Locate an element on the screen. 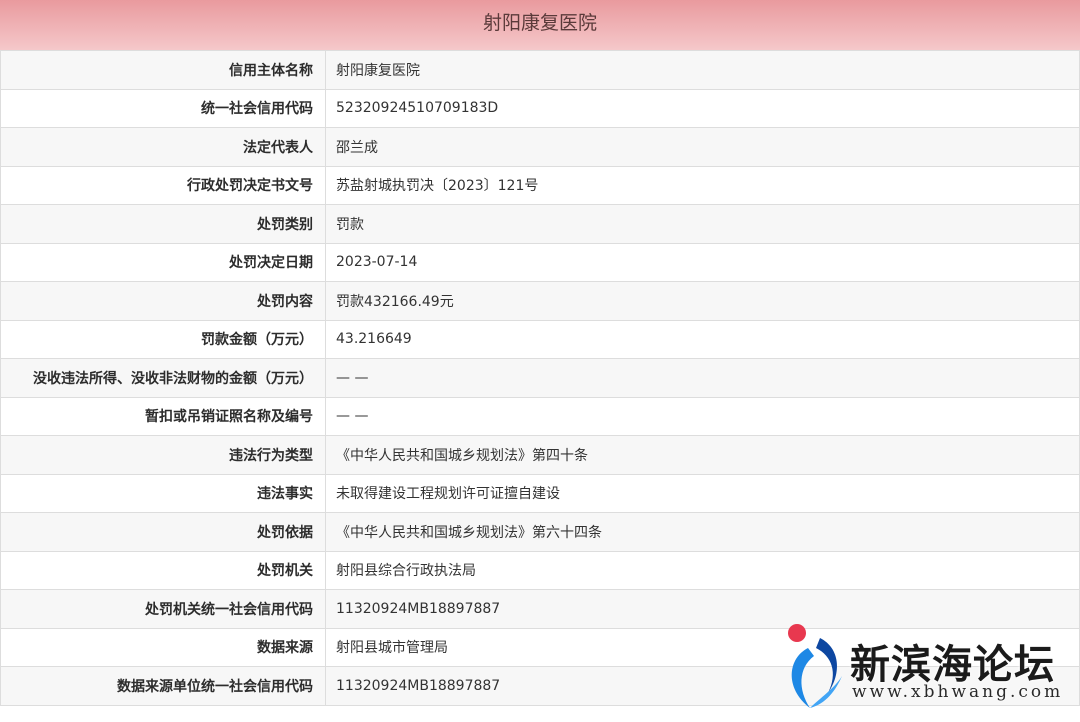 Image resolution: width=1080 pixels, height=722 pixels. field-label: 违法行为类型 is located at coordinates (163, 455).